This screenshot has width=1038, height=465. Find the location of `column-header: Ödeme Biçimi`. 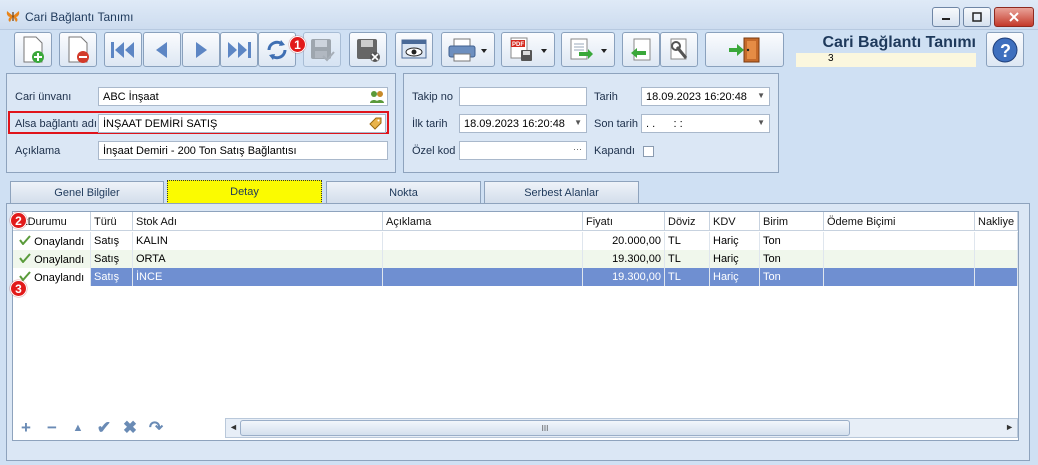

column-header: Ödeme Biçimi is located at coordinates (899, 221).